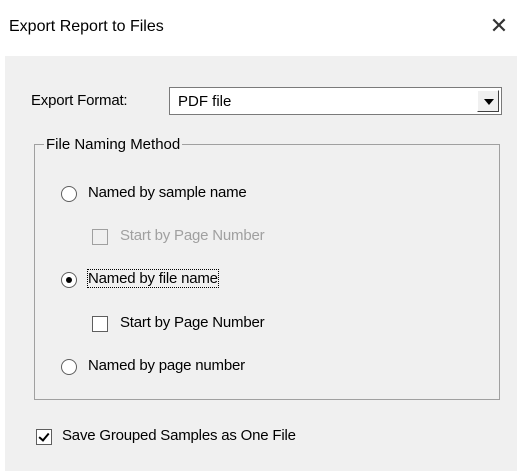 The image size is (517, 471). Describe the element at coordinates (153, 278) in the screenshot. I see `radio-label-named-by-file-name: Named by file name` at that location.